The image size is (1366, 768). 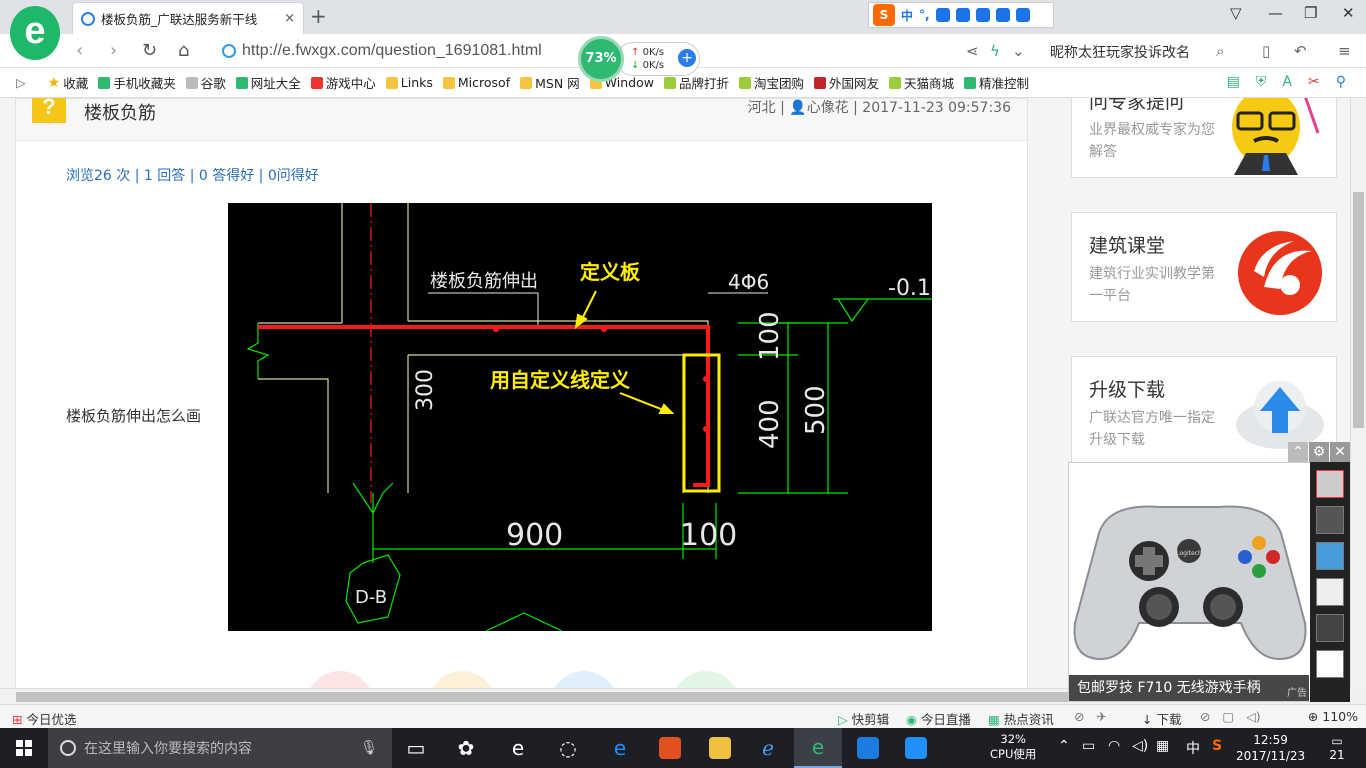 What do you see at coordinates (35, 33) in the screenshot?
I see `browser-logo: e` at bounding box center [35, 33].